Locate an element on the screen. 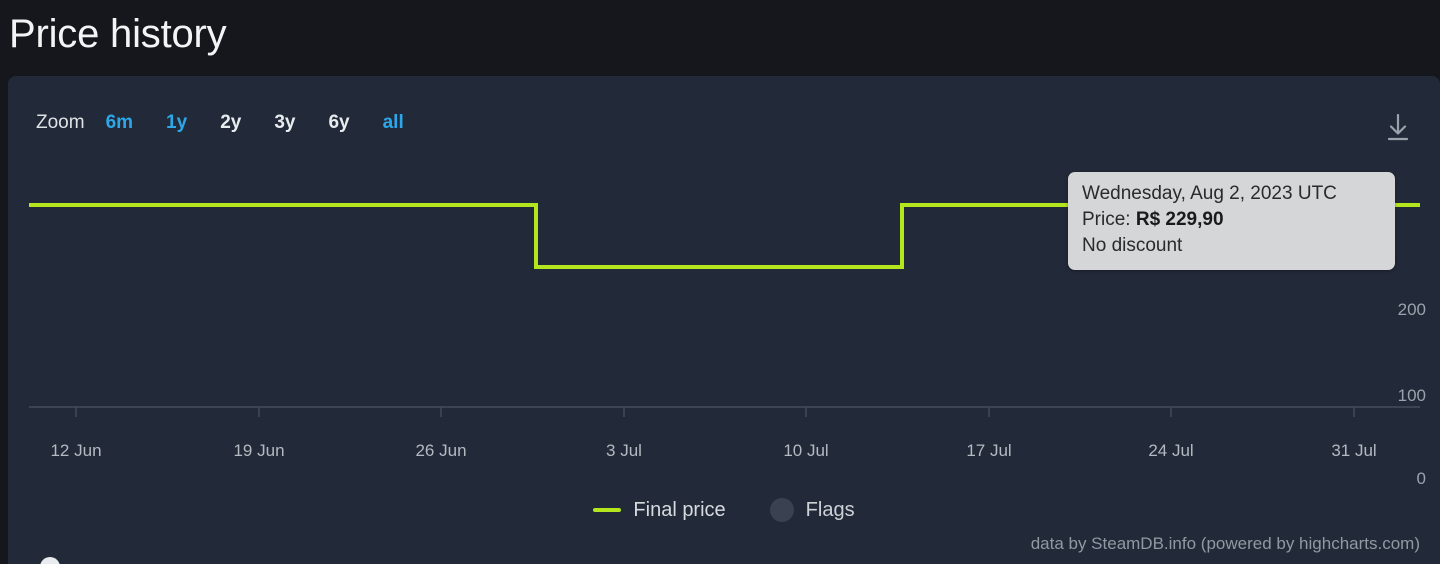 The width and height of the screenshot is (1440, 564). x-axis-label-17-jul: 17 Jul is located at coordinates (989, 450).